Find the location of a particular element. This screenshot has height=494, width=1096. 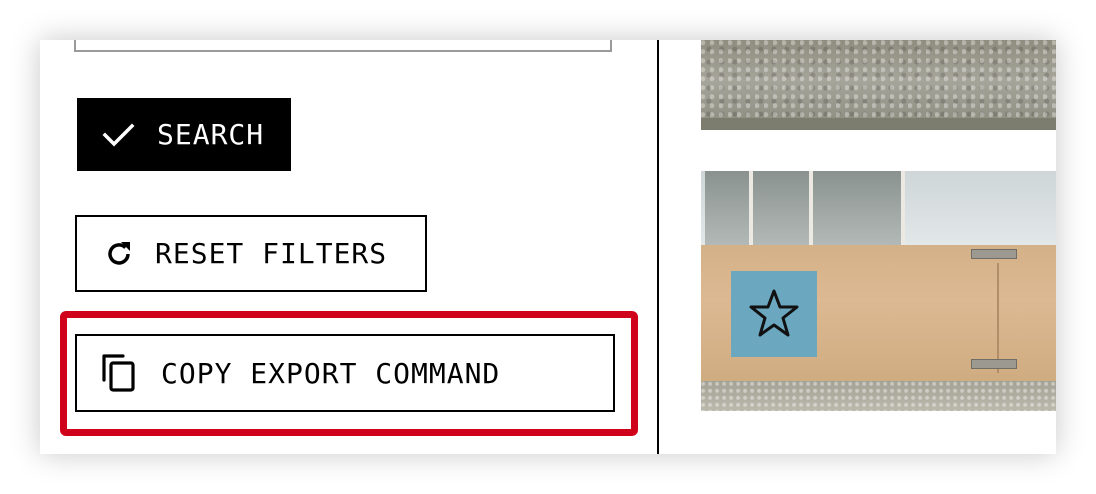

result-thumbnail is located at coordinates (878, 85).